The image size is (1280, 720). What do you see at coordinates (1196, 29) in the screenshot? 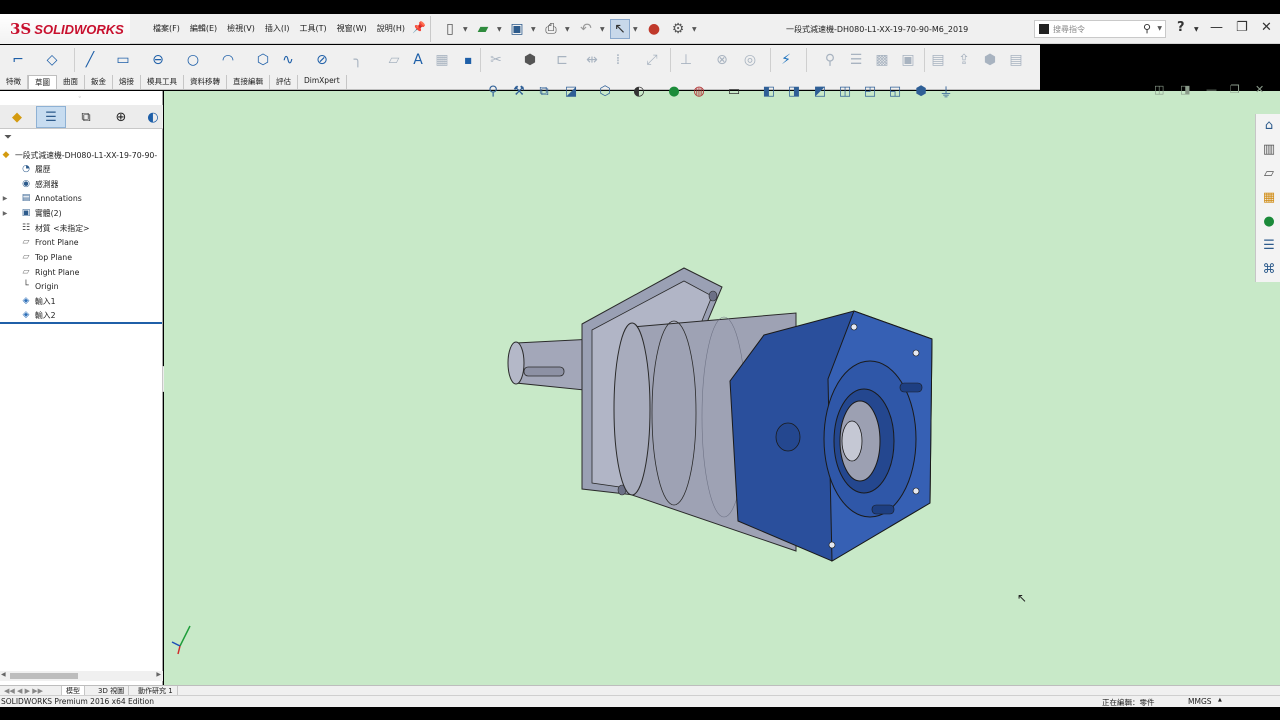
I see `help-dropdown-icon: ▼` at bounding box center [1196, 29].